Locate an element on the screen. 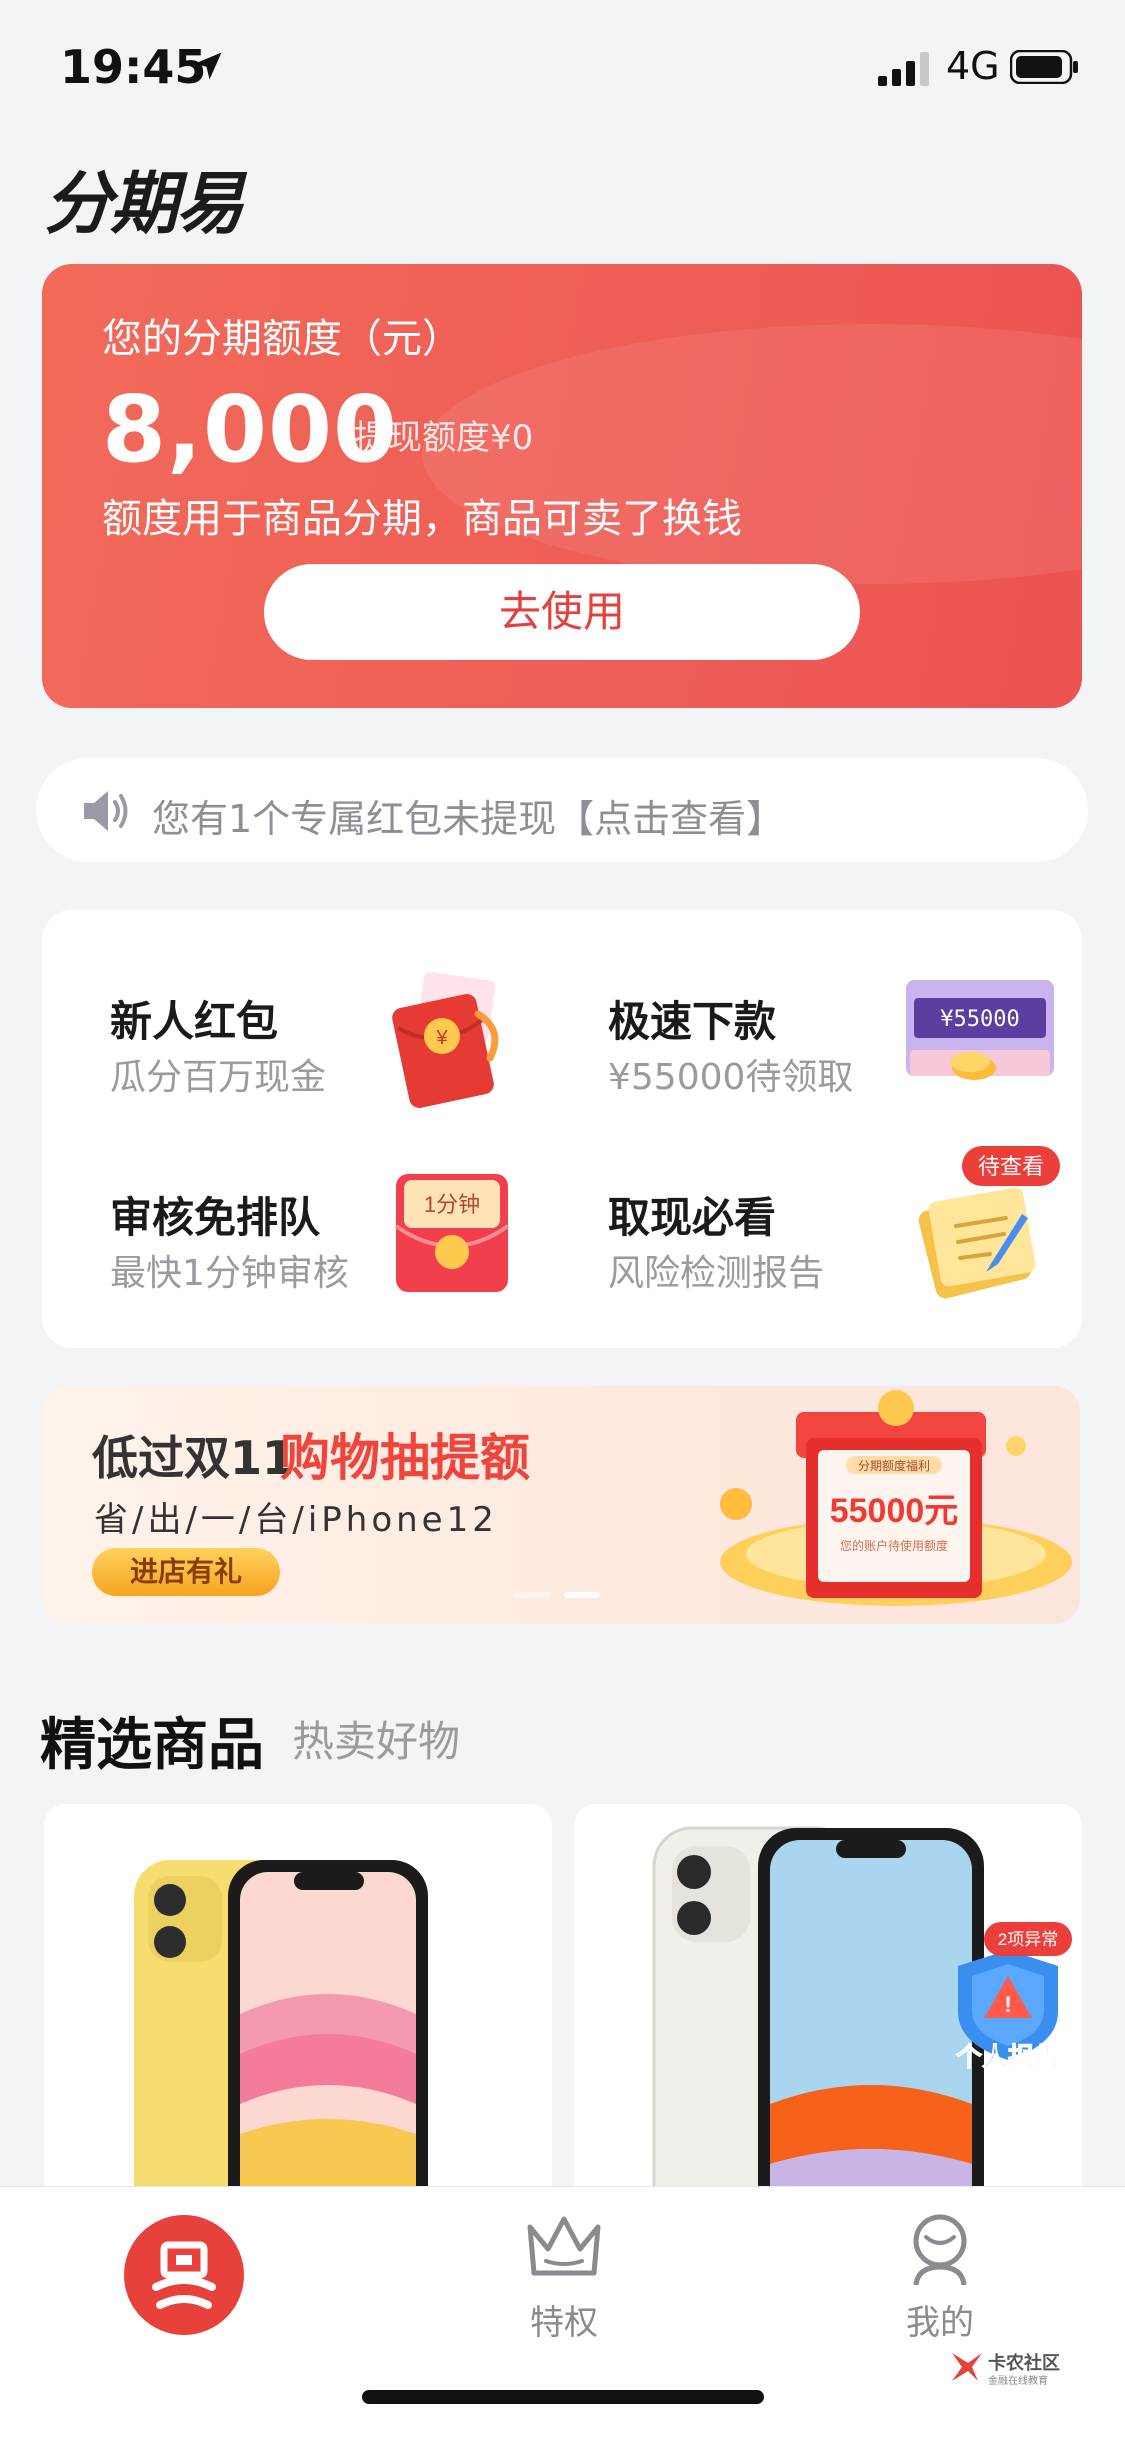  watermark-logo: 卡农社区 金融在线教育 is located at coordinates (1006, 2369).